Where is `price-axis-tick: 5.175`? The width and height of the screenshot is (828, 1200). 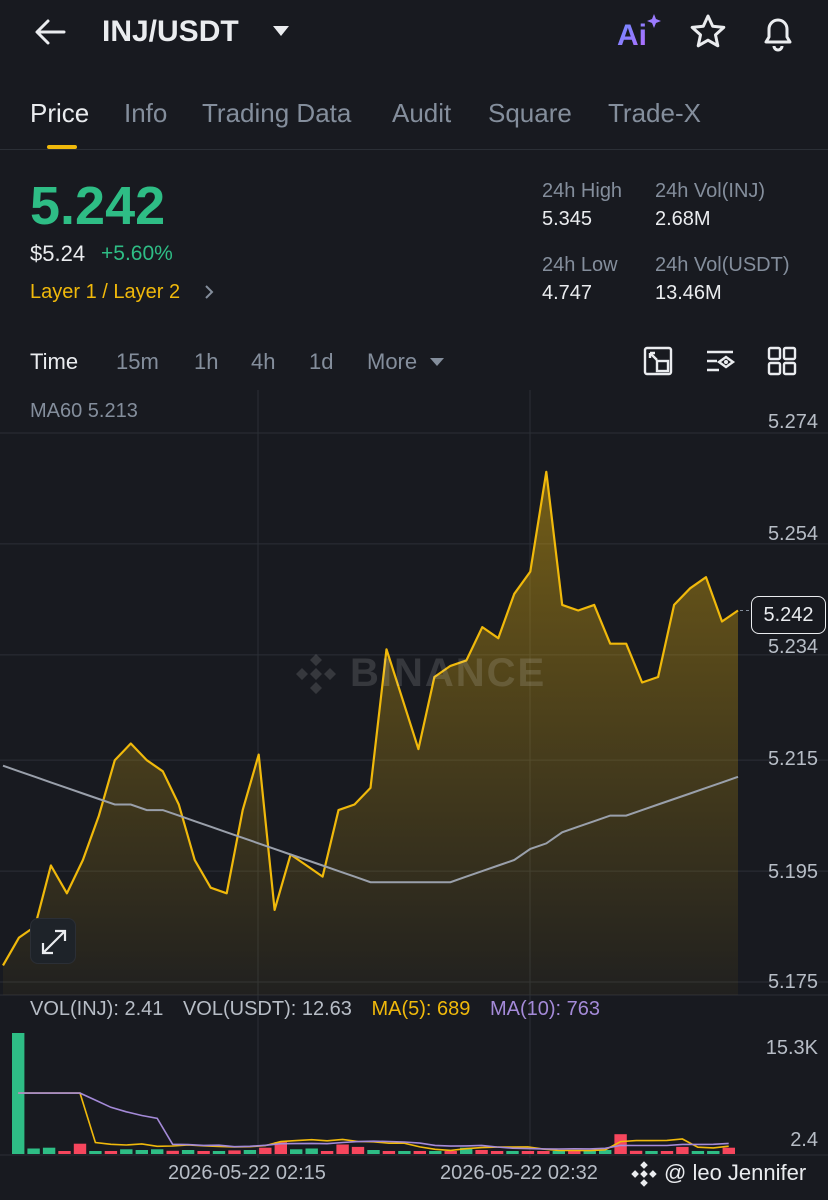
price-axis-tick: 5.175 is located at coordinates (792, 982).